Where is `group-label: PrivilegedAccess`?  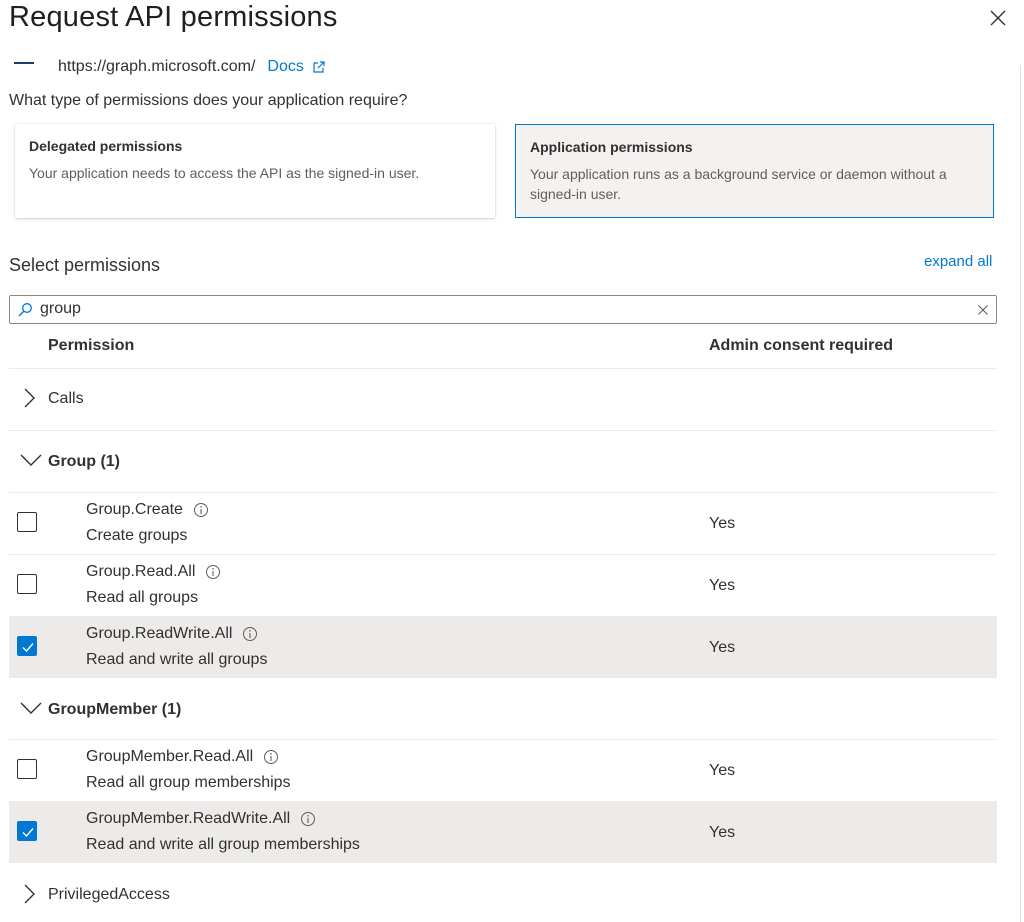
group-label: PrivilegedAccess is located at coordinates (109, 894).